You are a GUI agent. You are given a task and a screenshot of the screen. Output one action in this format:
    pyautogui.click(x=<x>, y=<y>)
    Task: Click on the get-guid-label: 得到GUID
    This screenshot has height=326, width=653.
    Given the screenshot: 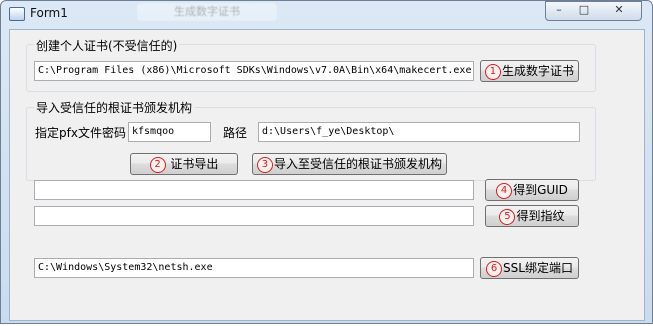 What is the action you would take?
    pyautogui.click(x=540, y=190)
    